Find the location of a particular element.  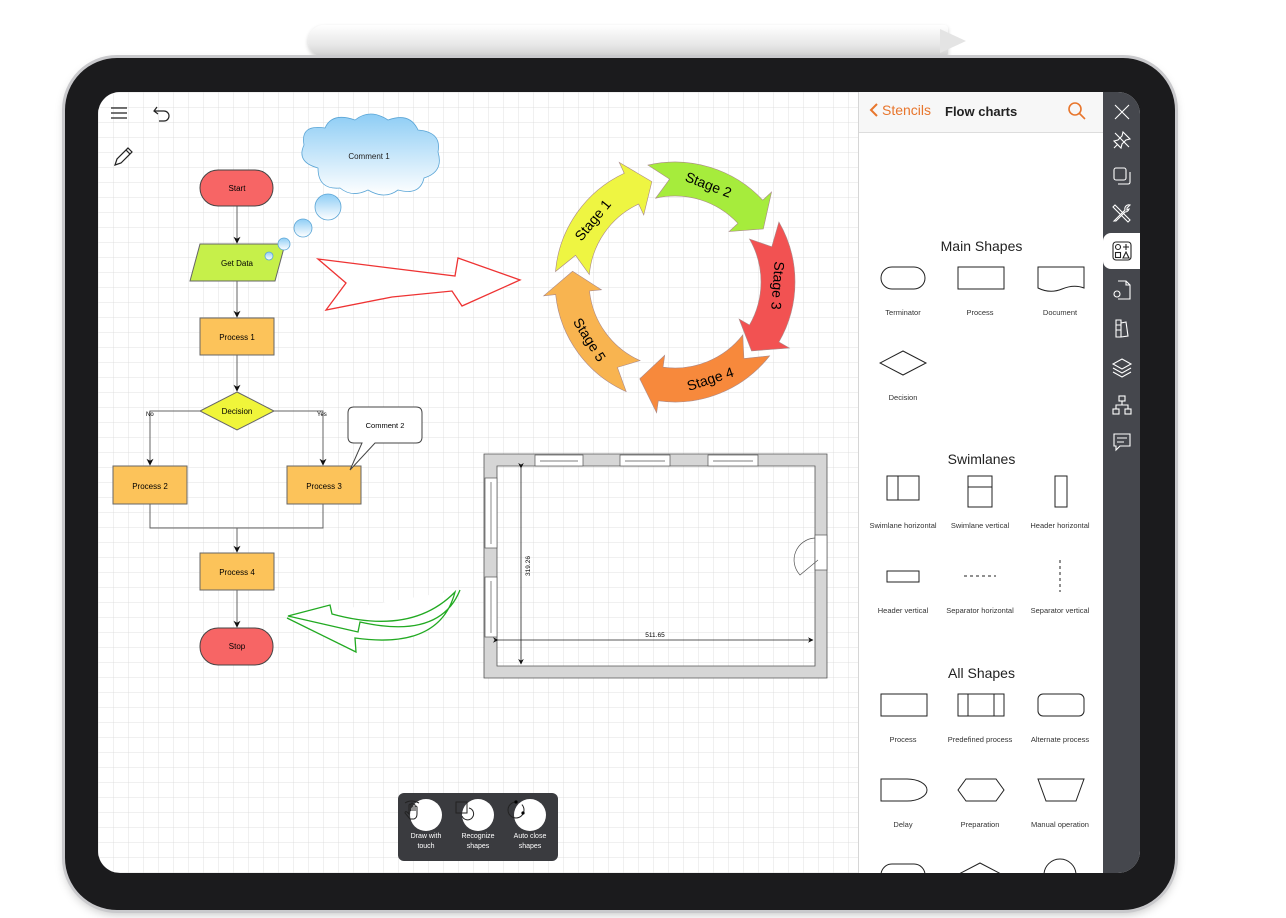

decision-label: Decision is located at coordinates (237, 411).